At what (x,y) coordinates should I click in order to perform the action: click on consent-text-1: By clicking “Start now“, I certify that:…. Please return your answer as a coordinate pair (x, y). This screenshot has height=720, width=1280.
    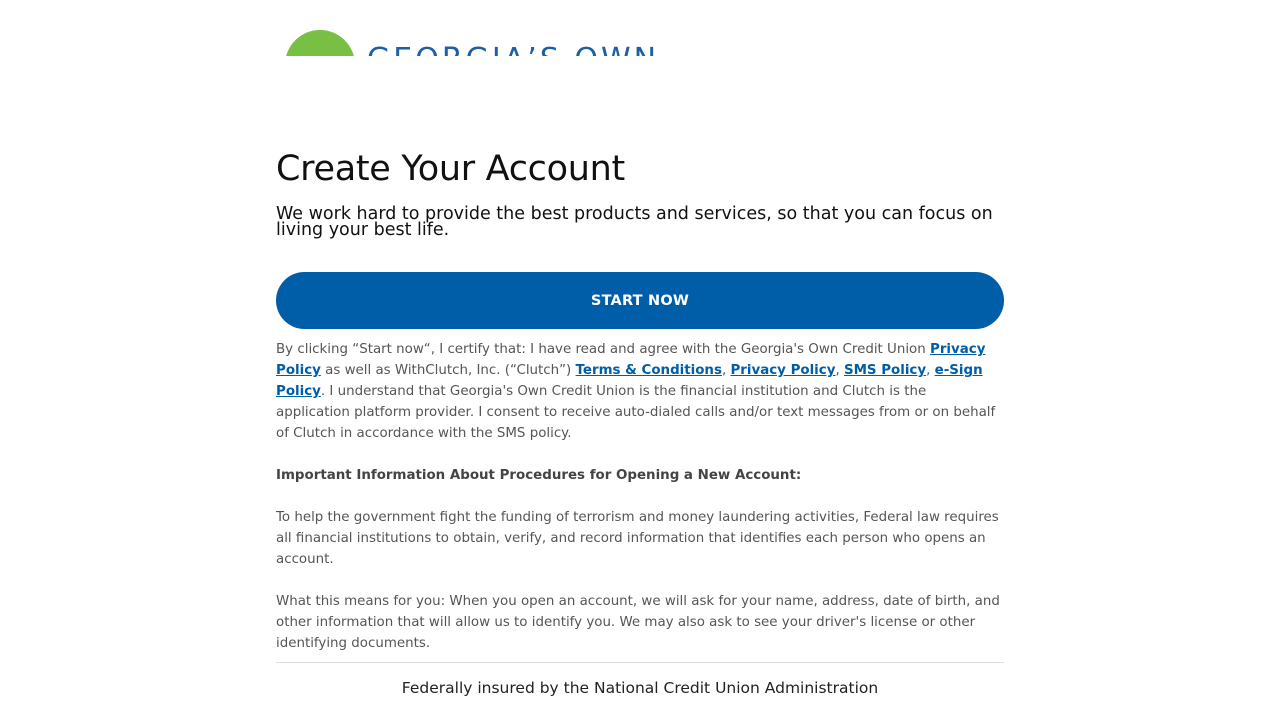
    Looking at the image, I should click on (603, 349).